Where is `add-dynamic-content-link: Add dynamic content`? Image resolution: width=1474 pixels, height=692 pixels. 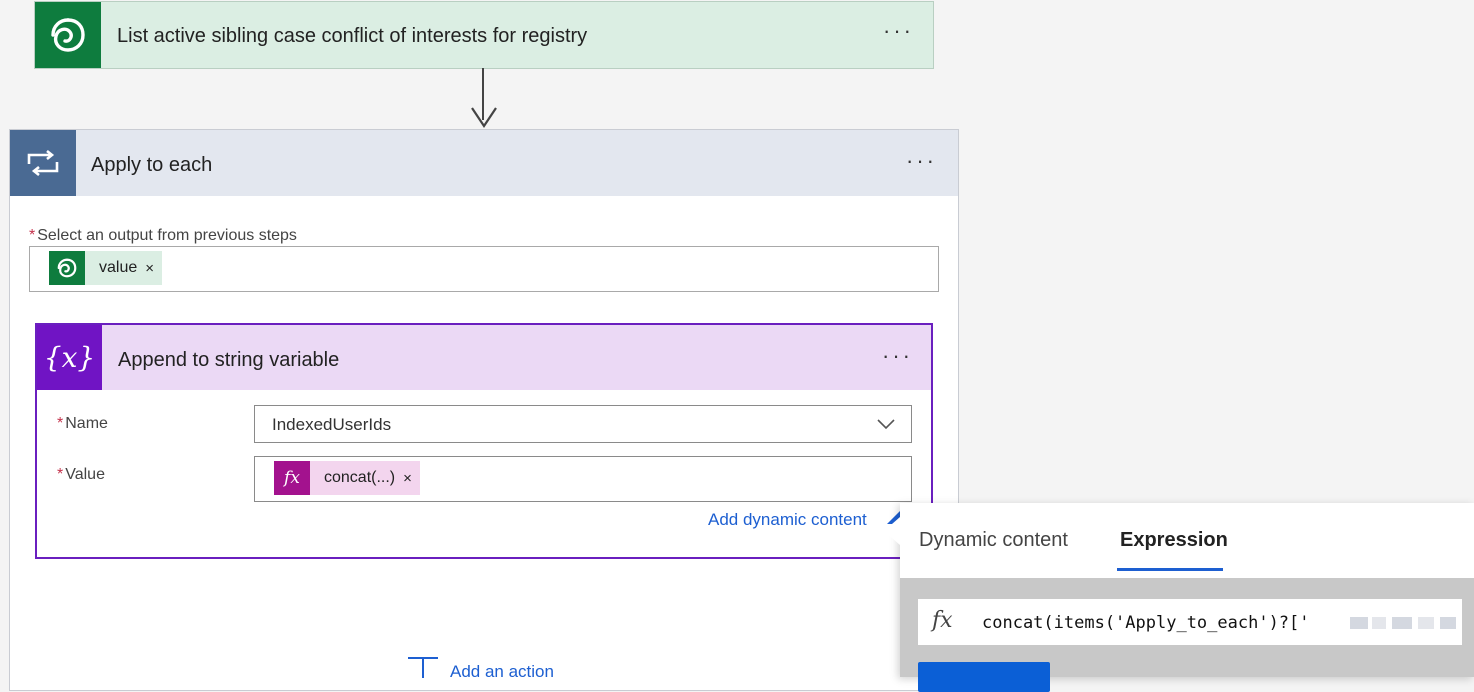
add-dynamic-content-link: Add dynamic content is located at coordinates (787, 520).